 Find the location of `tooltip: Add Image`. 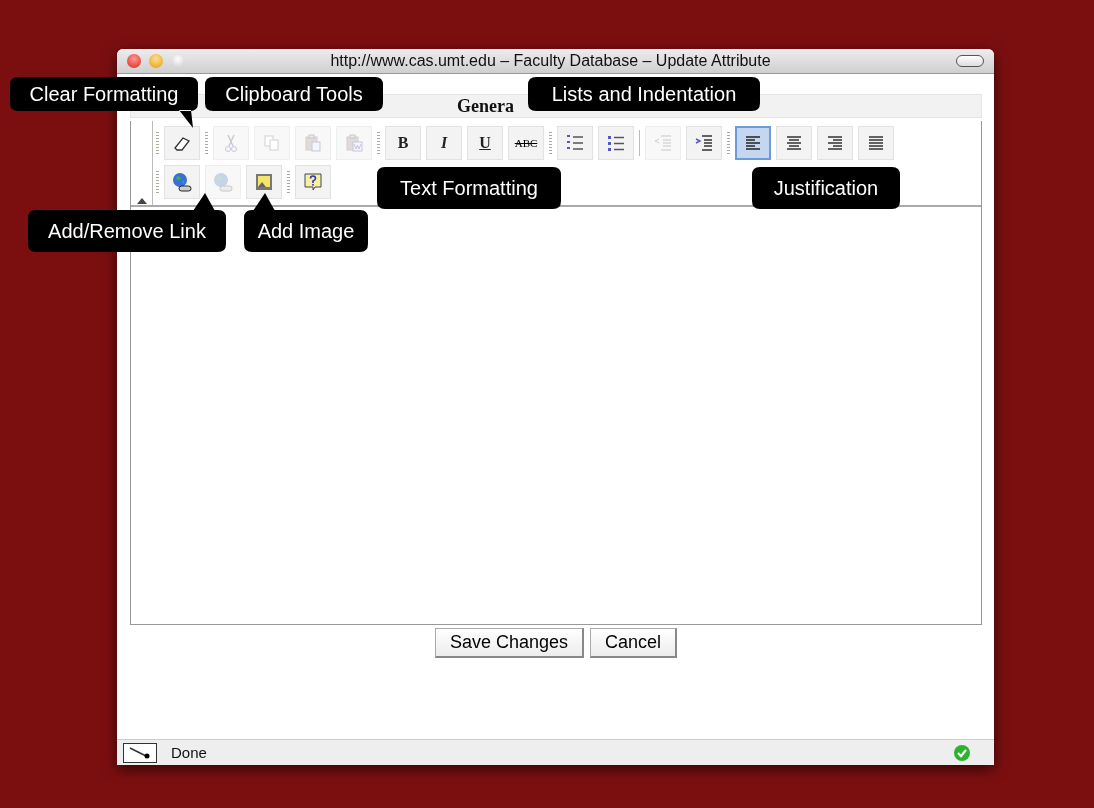

tooltip: Add Image is located at coordinates (306, 222).